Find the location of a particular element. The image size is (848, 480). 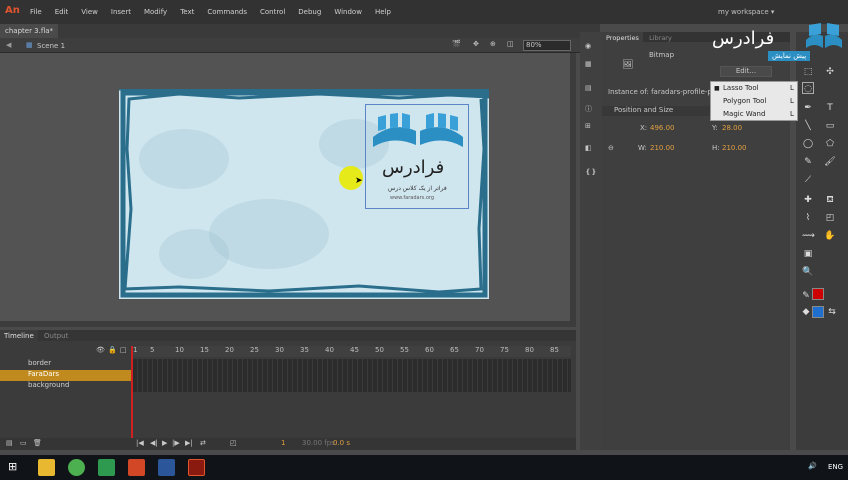

back-arrow-icon: ◀ is located at coordinates (8, 45).